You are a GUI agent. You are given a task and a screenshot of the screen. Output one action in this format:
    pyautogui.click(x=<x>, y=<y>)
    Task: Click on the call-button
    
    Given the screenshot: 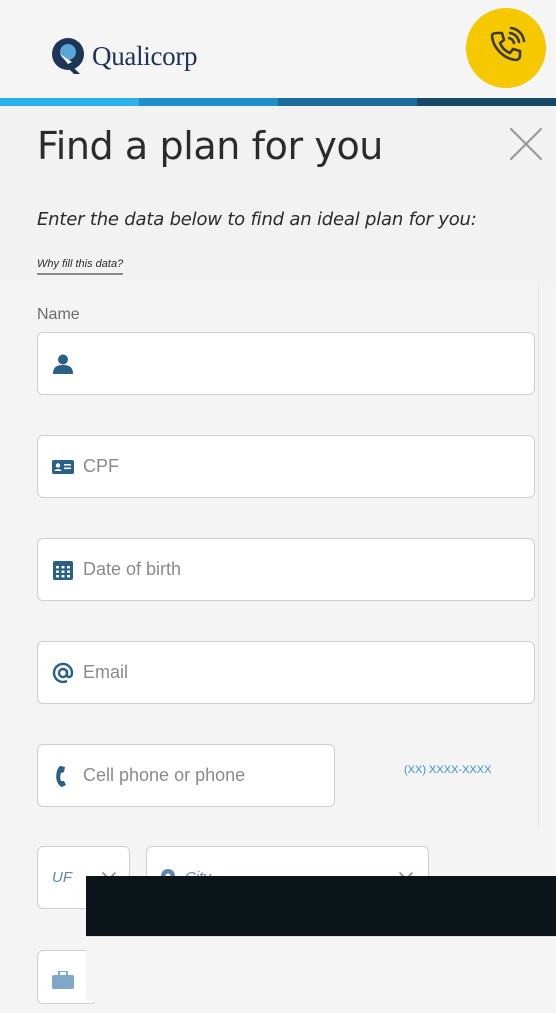 What is the action you would take?
    pyautogui.click(x=506, y=48)
    